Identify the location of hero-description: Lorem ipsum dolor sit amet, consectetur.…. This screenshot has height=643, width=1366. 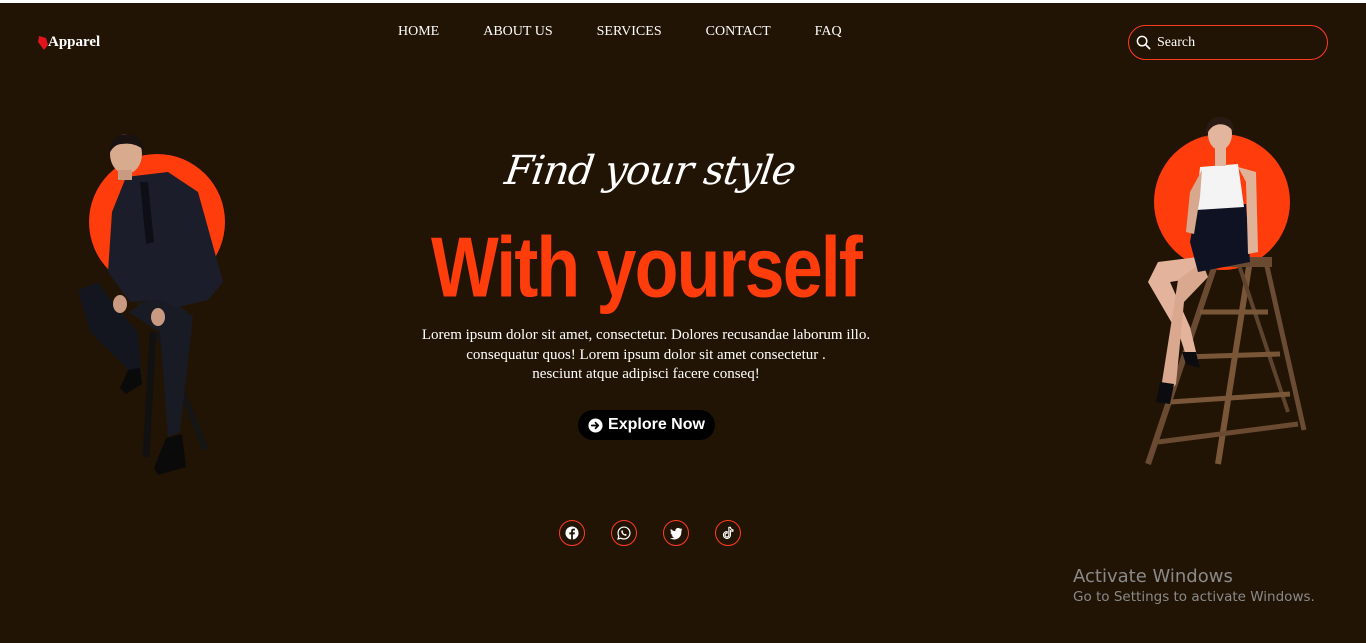
(646, 355).